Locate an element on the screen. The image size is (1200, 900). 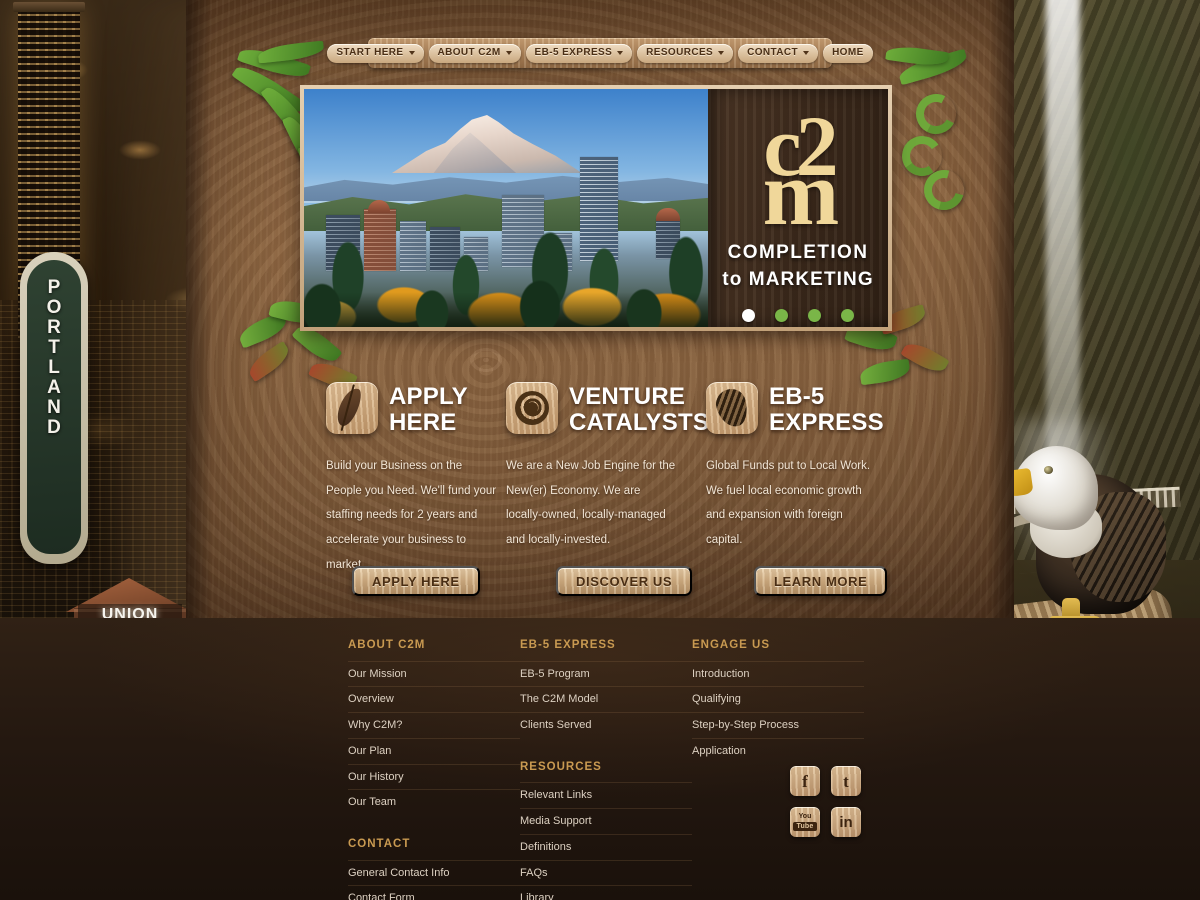
pinecone-icon is located at coordinates (732, 408).